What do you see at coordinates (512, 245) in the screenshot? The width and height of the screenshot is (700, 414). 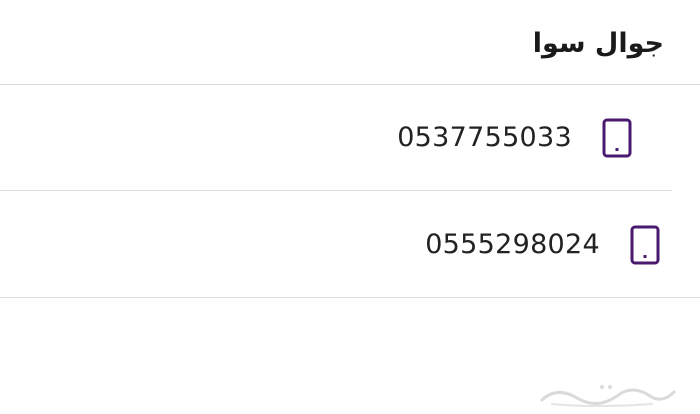 I see `phone-number-text: 0555298024` at bounding box center [512, 245].